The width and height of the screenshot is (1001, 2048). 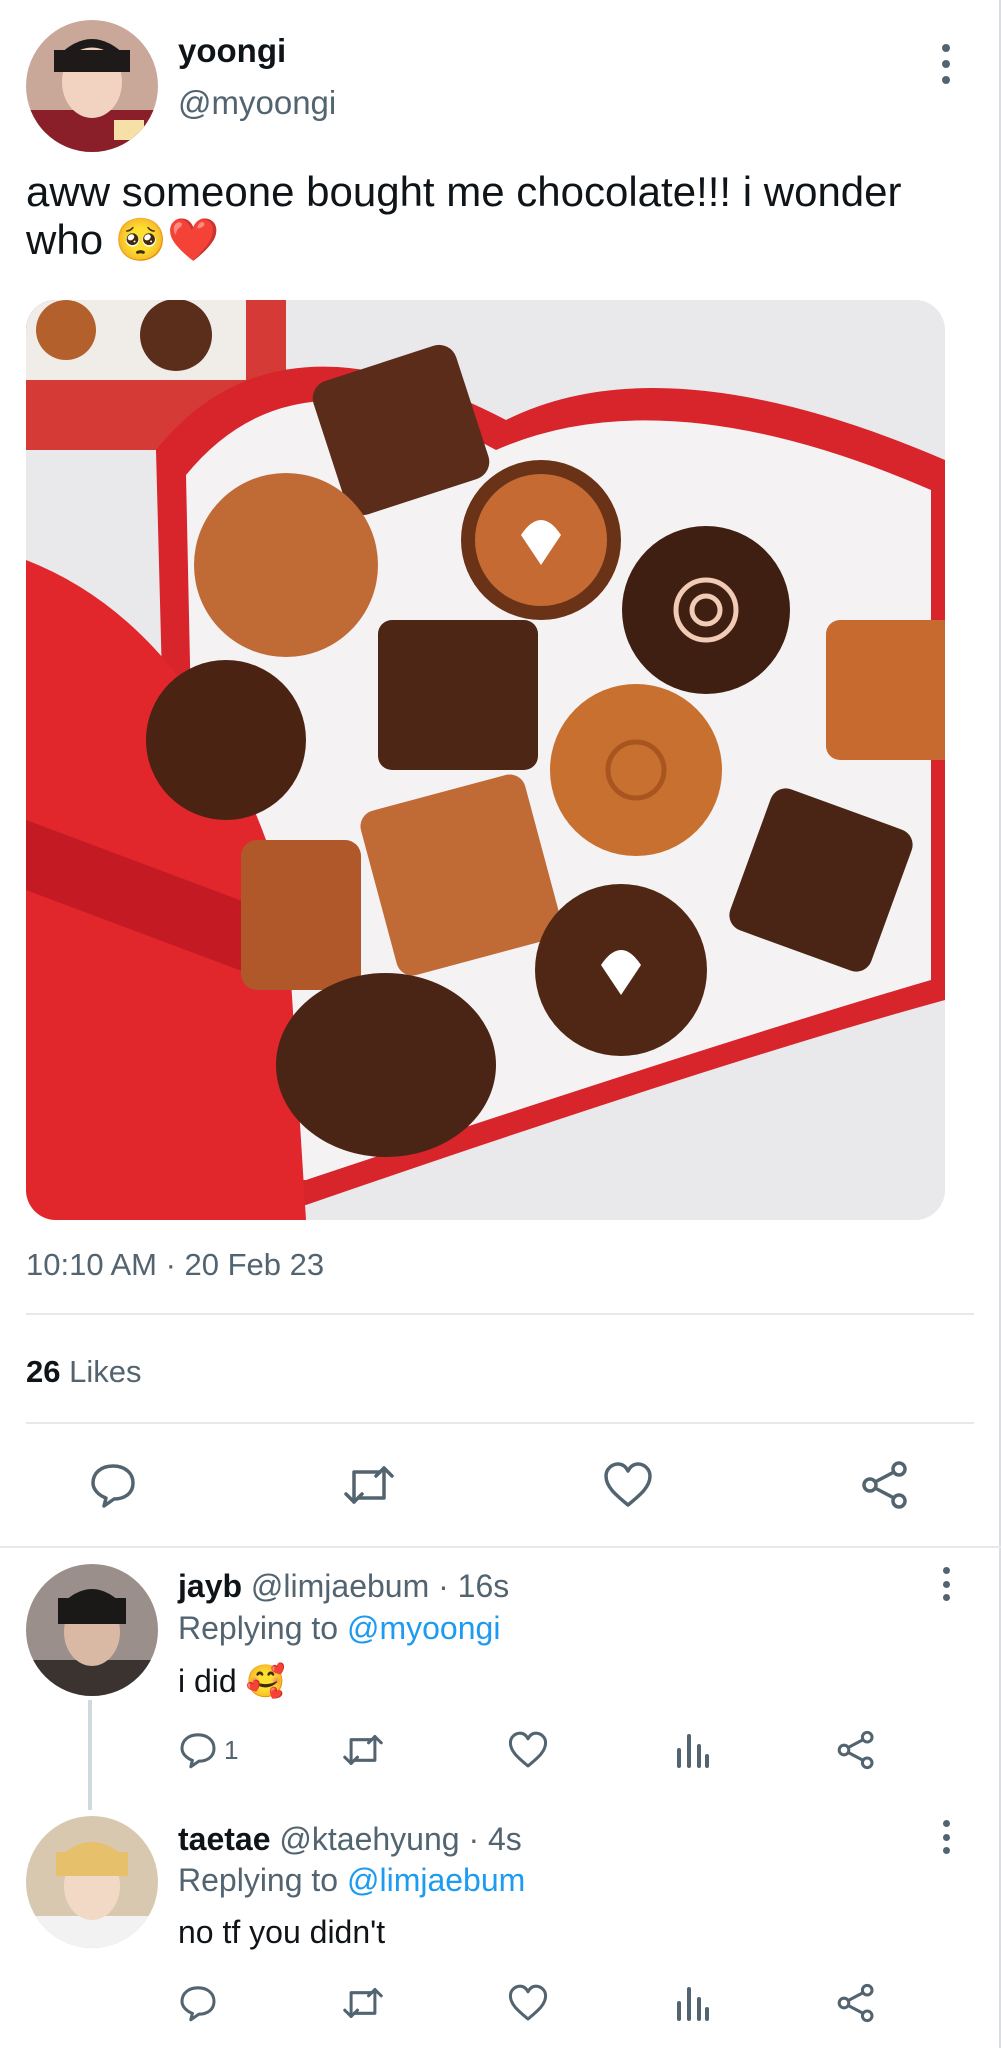 What do you see at coordinates (495, 1839) in the screenshot?
I see `reply-time: · 4s` at bounding box center [495, 1839].